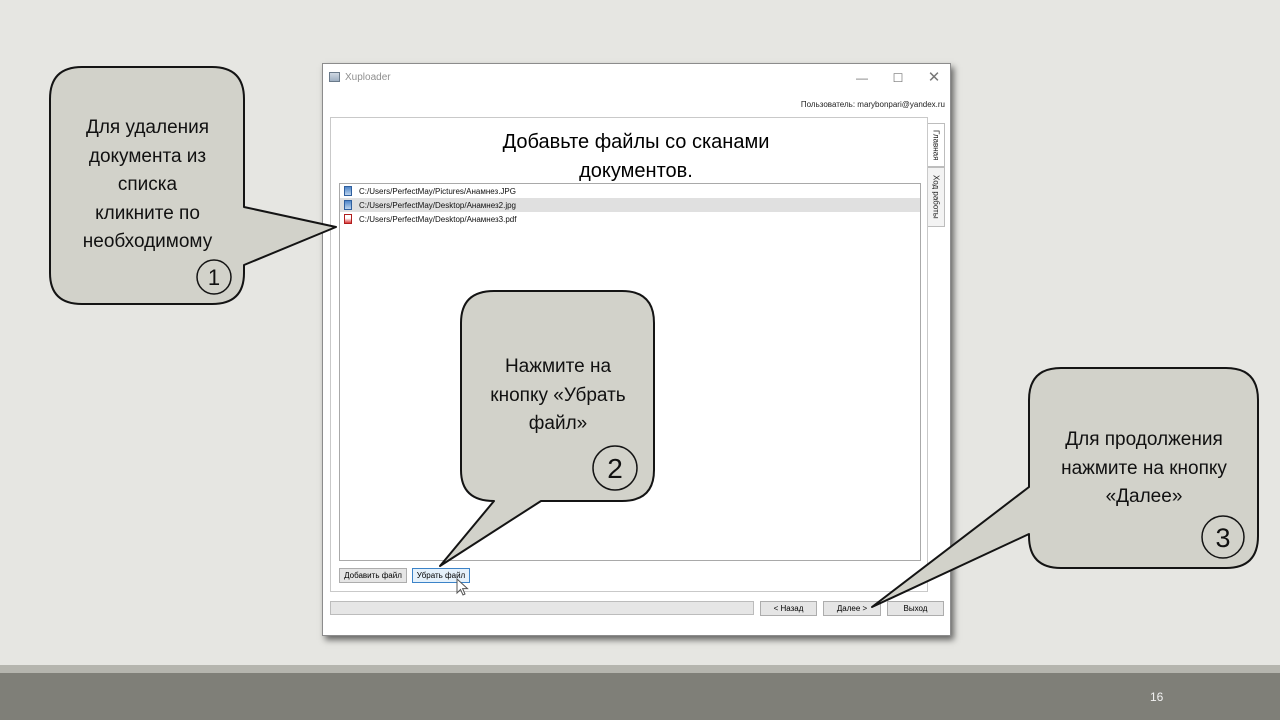 This screenshot has width=1280, height=720. I want to click on file-row-1: C:/Users/PerfectMay/Pictures/Анамнез.JPG, so click(630, 191).